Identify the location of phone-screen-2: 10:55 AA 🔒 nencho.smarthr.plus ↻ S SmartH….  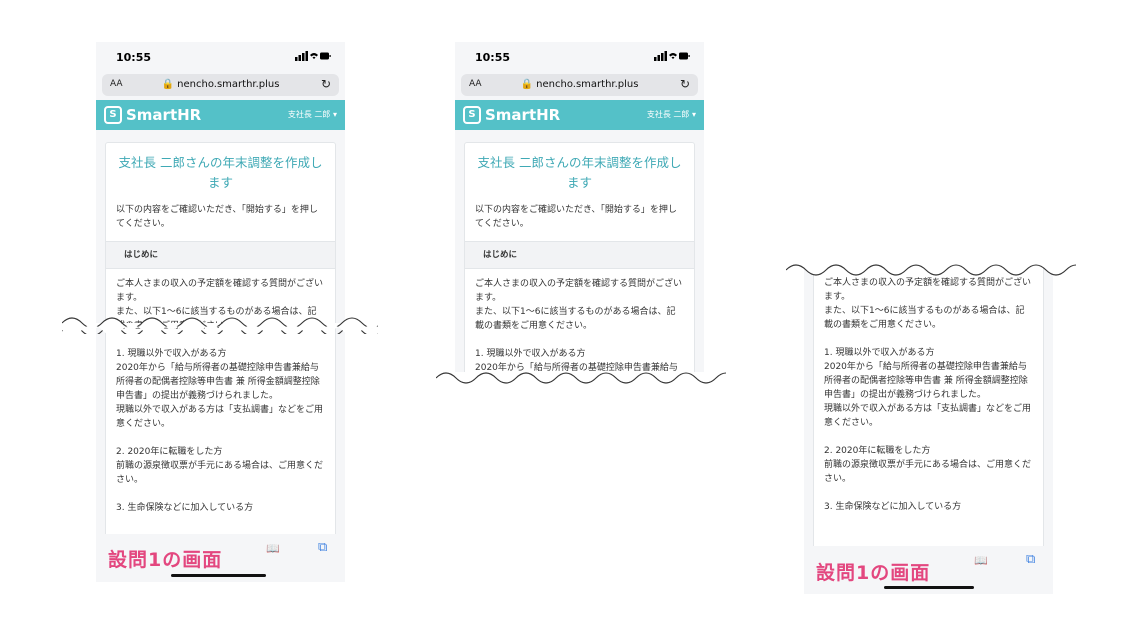
(579, 207).